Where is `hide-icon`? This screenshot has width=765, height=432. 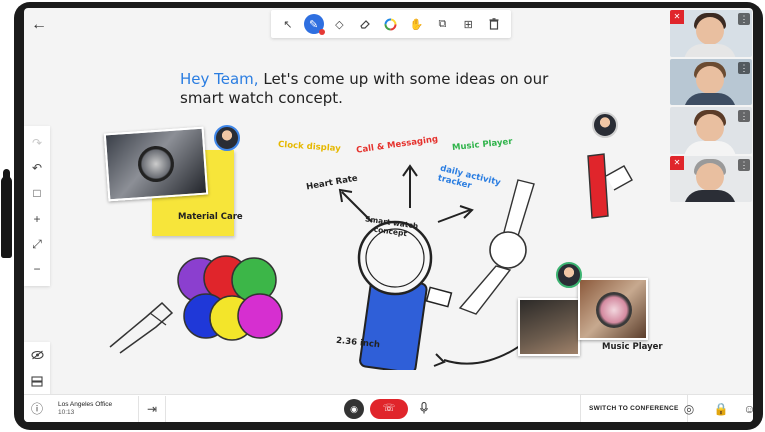
hide-icon is located at coordinates (37, 356).